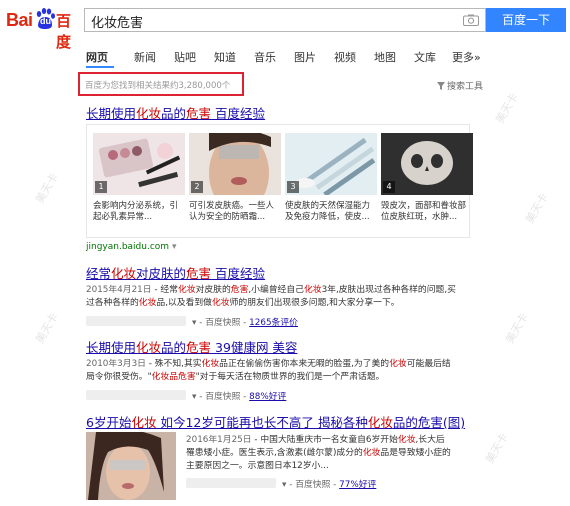 This screenshot has width=570, height=506. Describe the element at coordinates (45, 29) in the screenshot. I see `baidu-logo: Bai du 百度` at that location.